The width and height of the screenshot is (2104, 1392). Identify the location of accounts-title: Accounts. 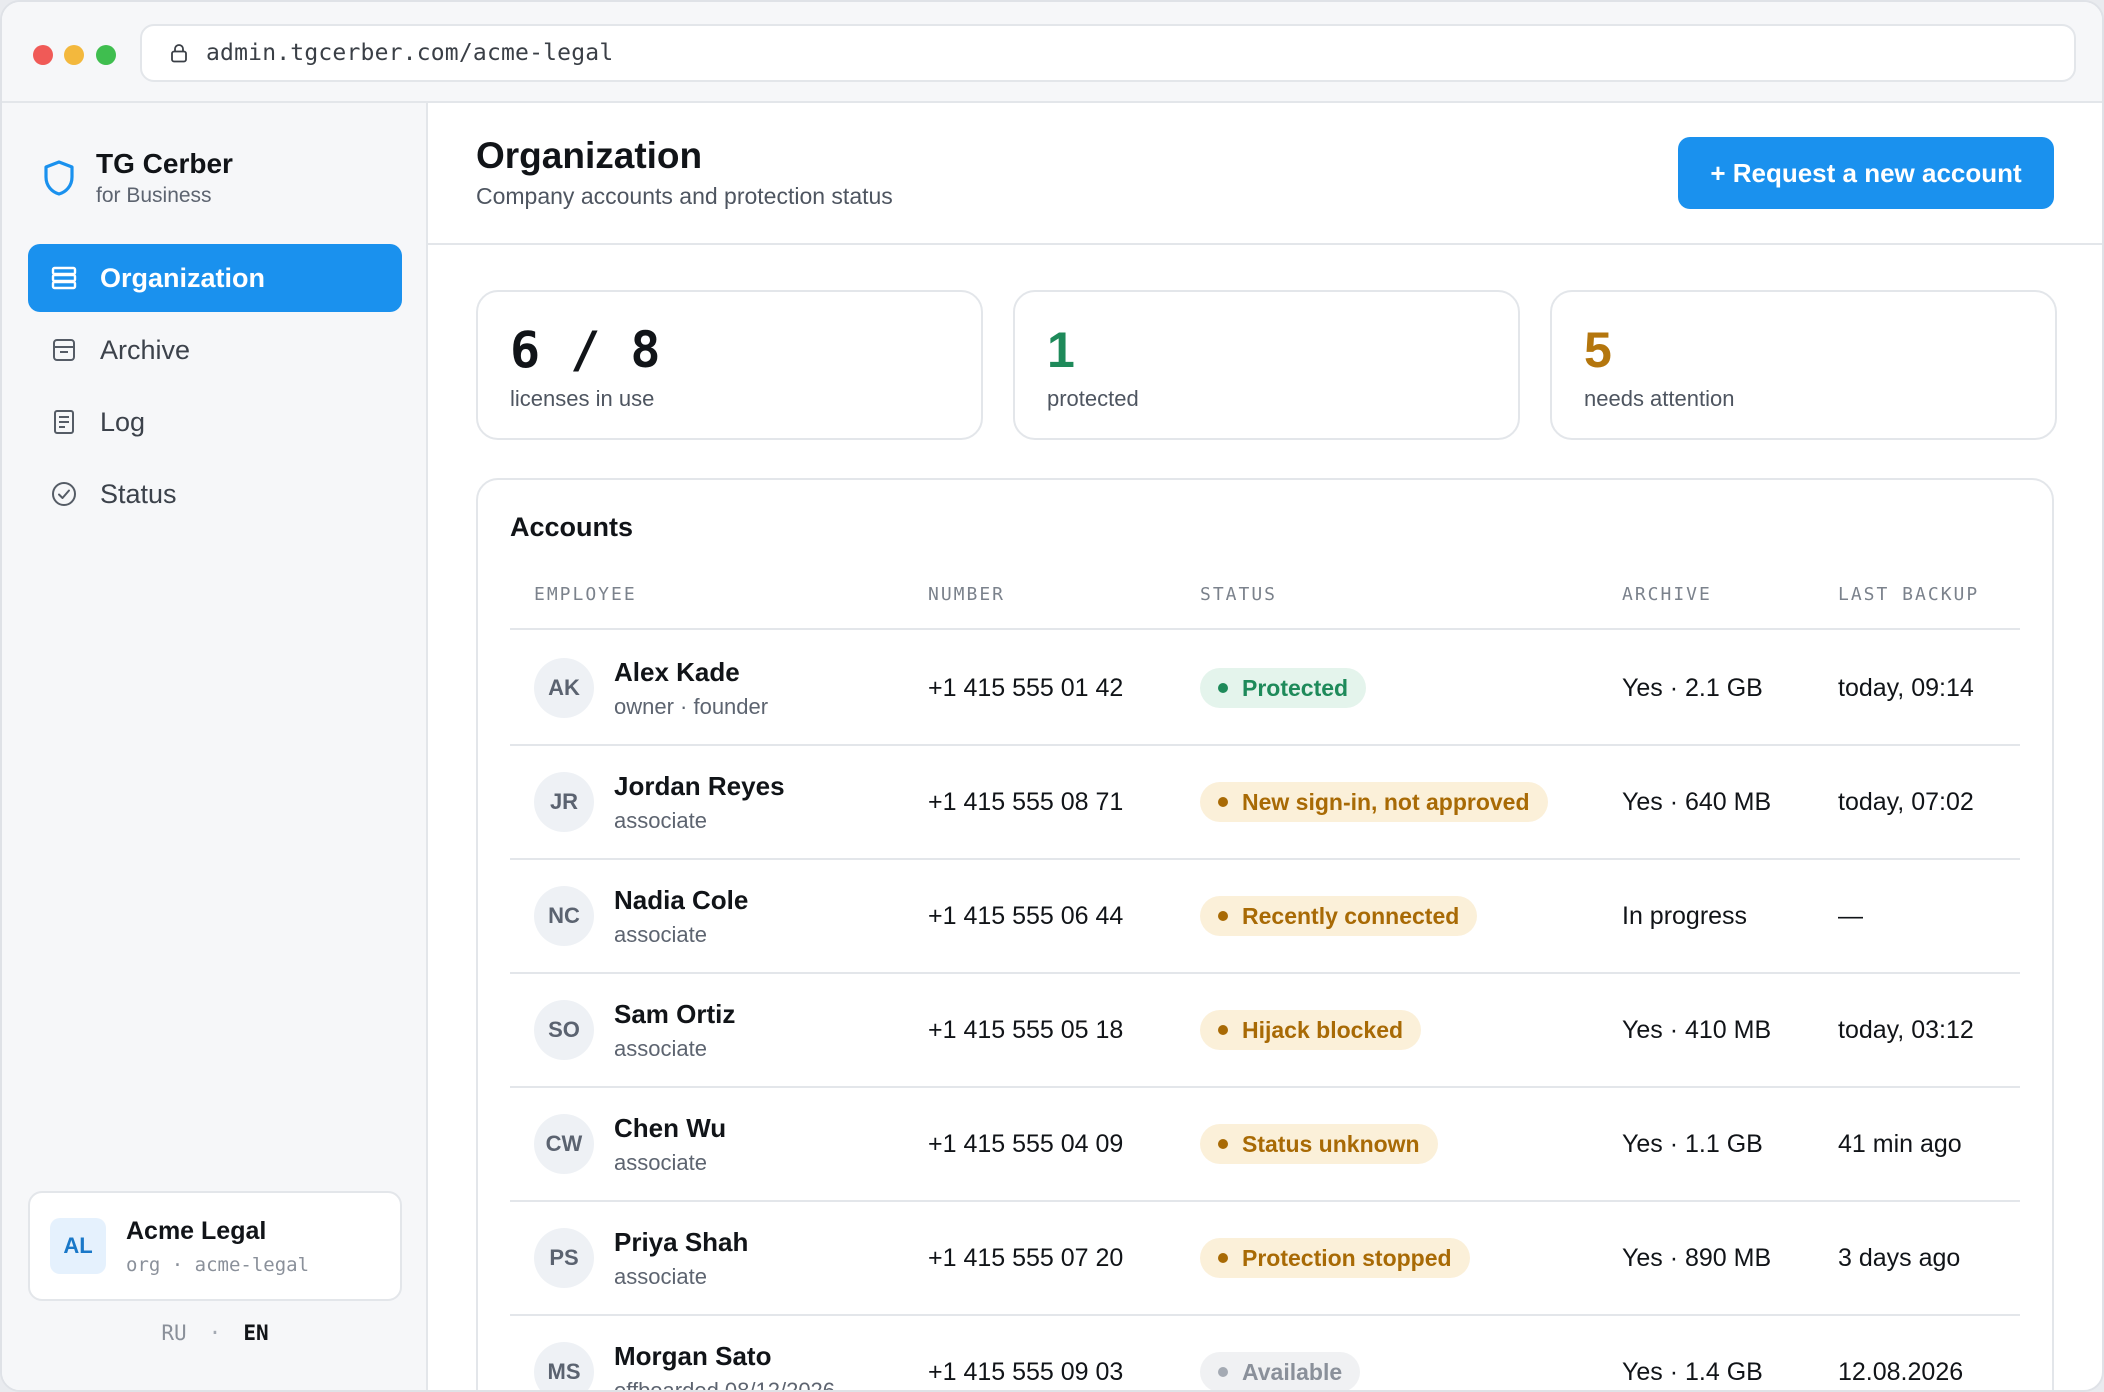
(572, 527).